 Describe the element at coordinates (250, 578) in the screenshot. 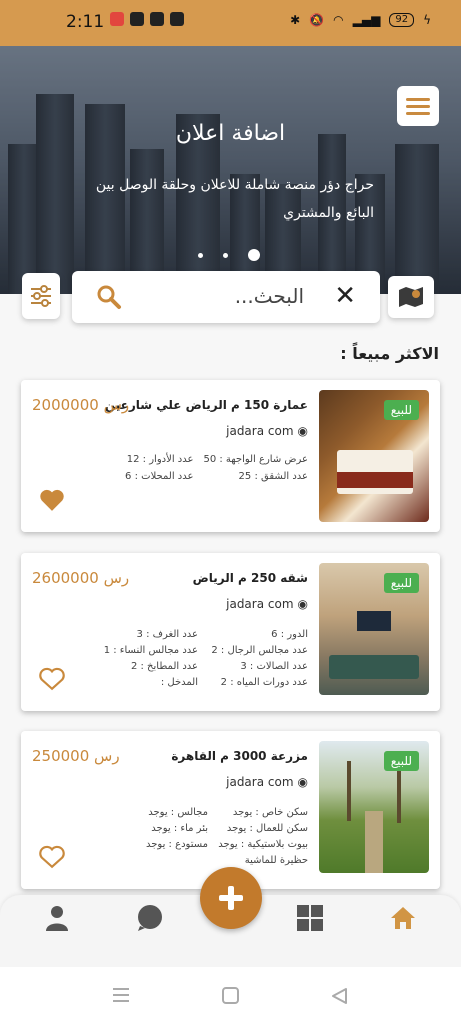

I see `listing-title: شقه 250 م الرياض` at that location.